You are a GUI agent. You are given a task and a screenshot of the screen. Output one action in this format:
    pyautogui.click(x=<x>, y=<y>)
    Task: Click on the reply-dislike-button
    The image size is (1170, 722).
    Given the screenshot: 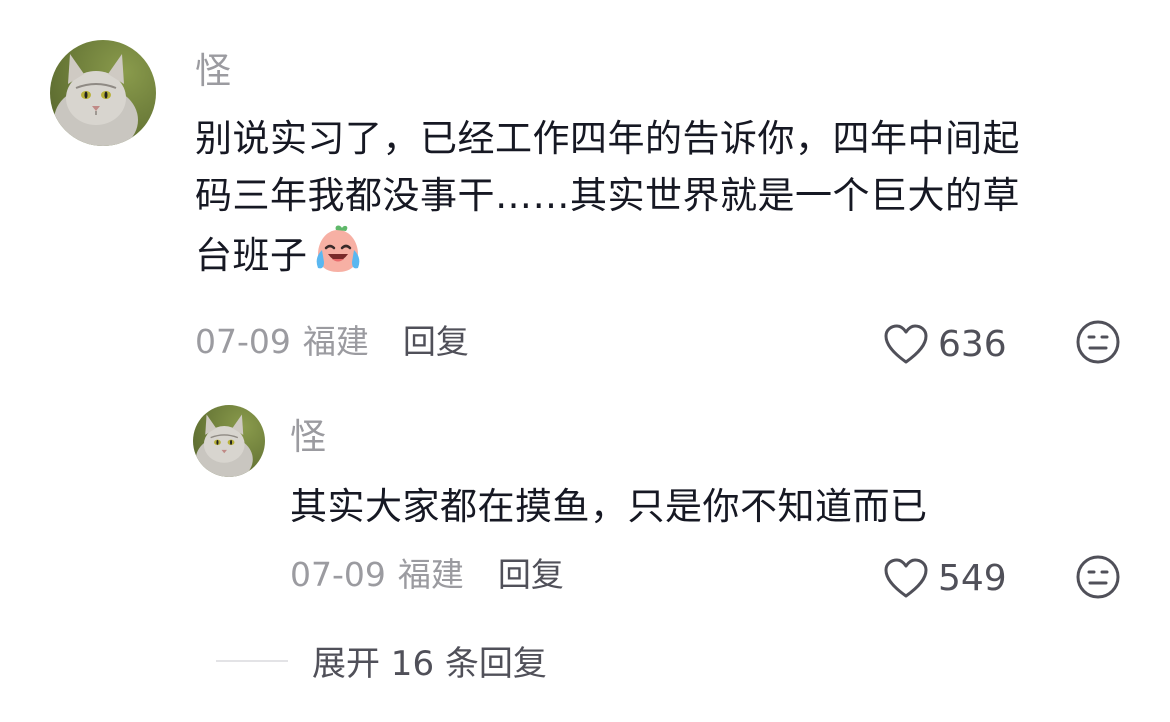 What is the action you would take?
    pyautogui.click(x=1098, y=579)
    